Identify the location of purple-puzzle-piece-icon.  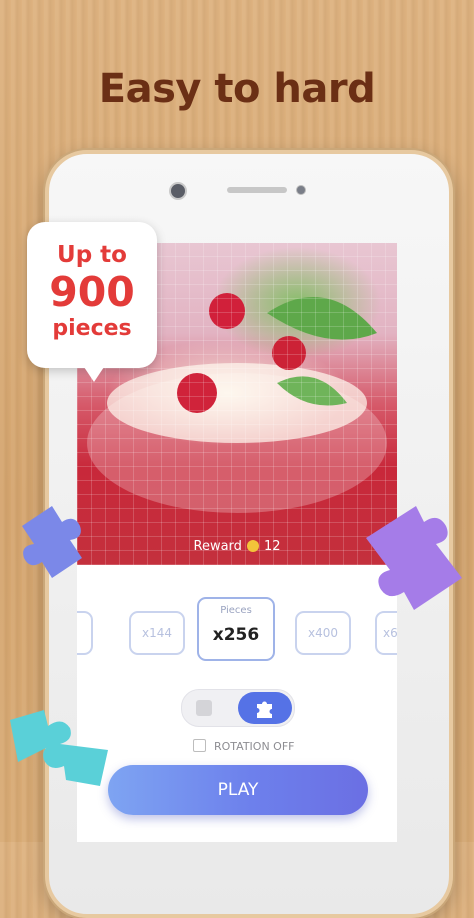
(414, 558).